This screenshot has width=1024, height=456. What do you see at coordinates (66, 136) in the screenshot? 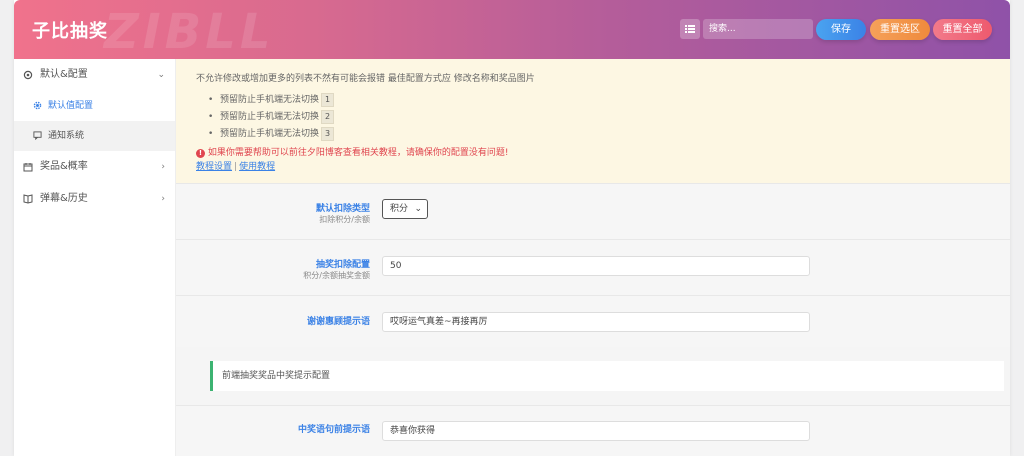
I see `sidebar-subitem-label: 通知系统` at bounding box center [66, 136].